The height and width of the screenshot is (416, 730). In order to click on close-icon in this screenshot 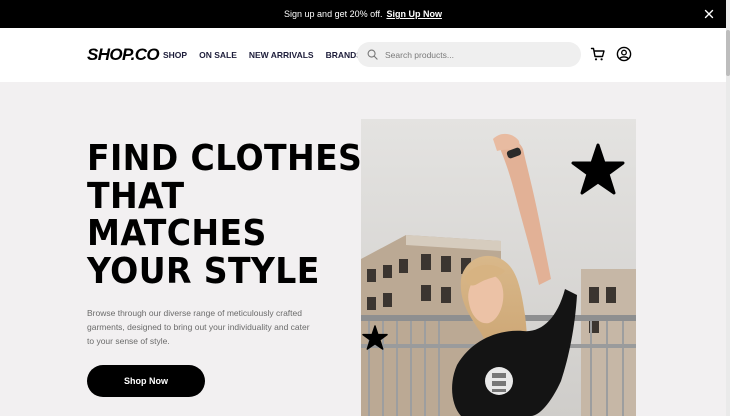, I will do `click(709, 14)`.